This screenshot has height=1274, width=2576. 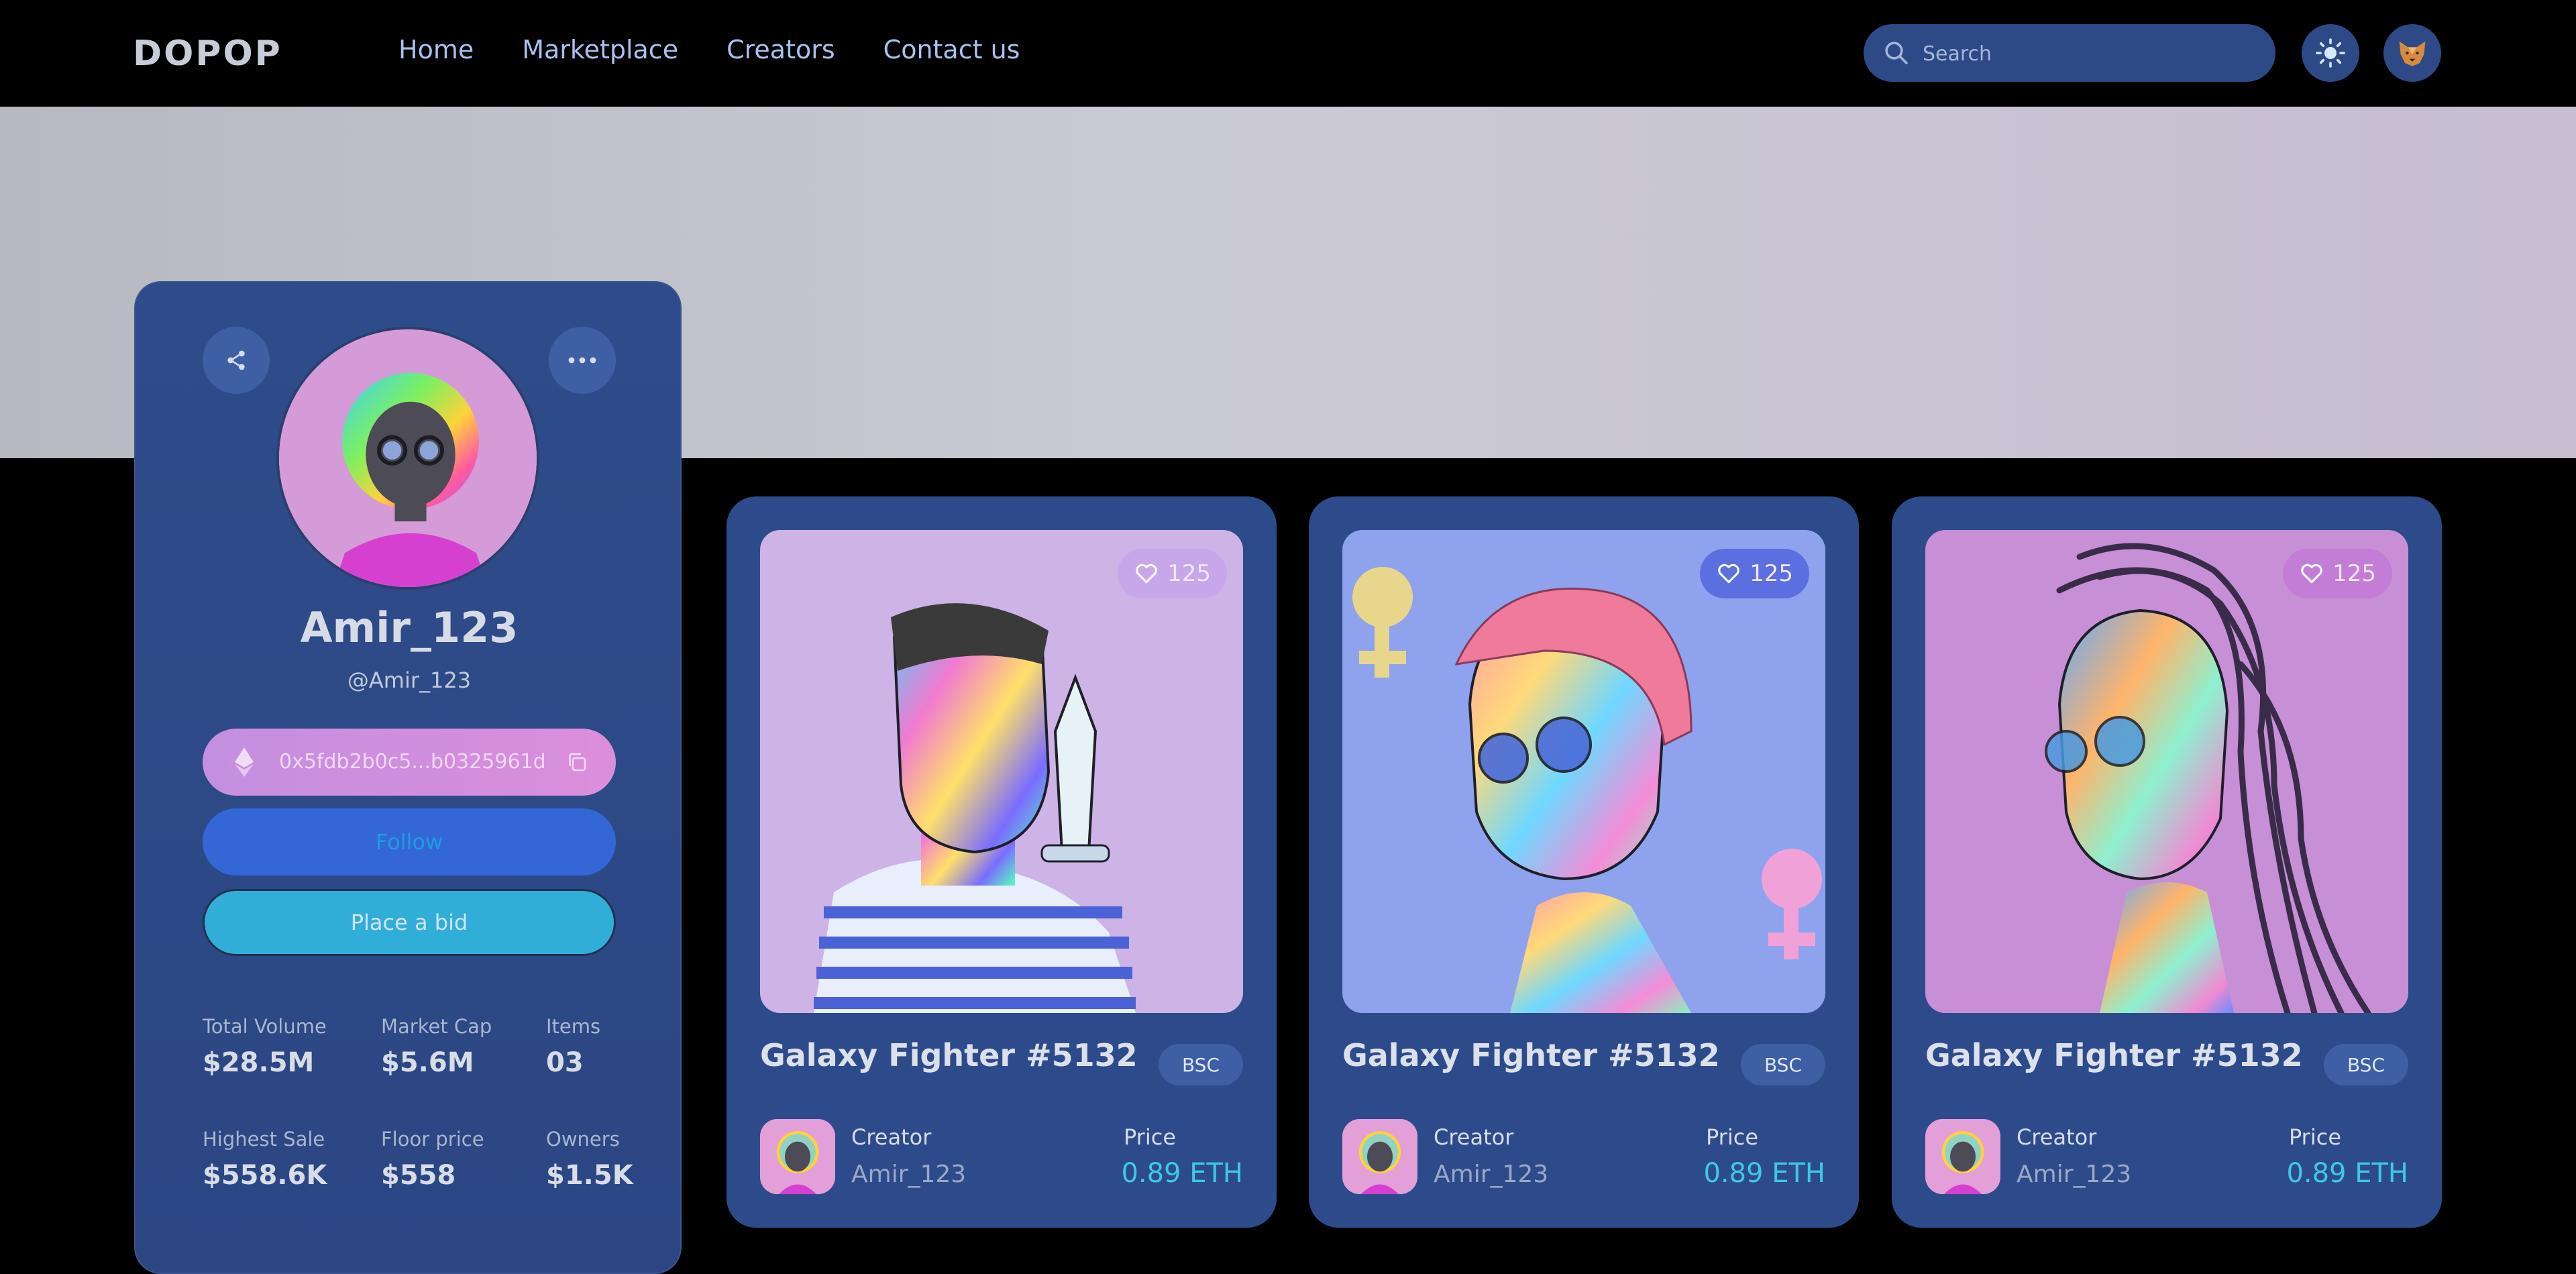 What do you see at coordinates (1896, 53) in the screenshot?
I see `search-icon` at bounding box center [1896, 53].